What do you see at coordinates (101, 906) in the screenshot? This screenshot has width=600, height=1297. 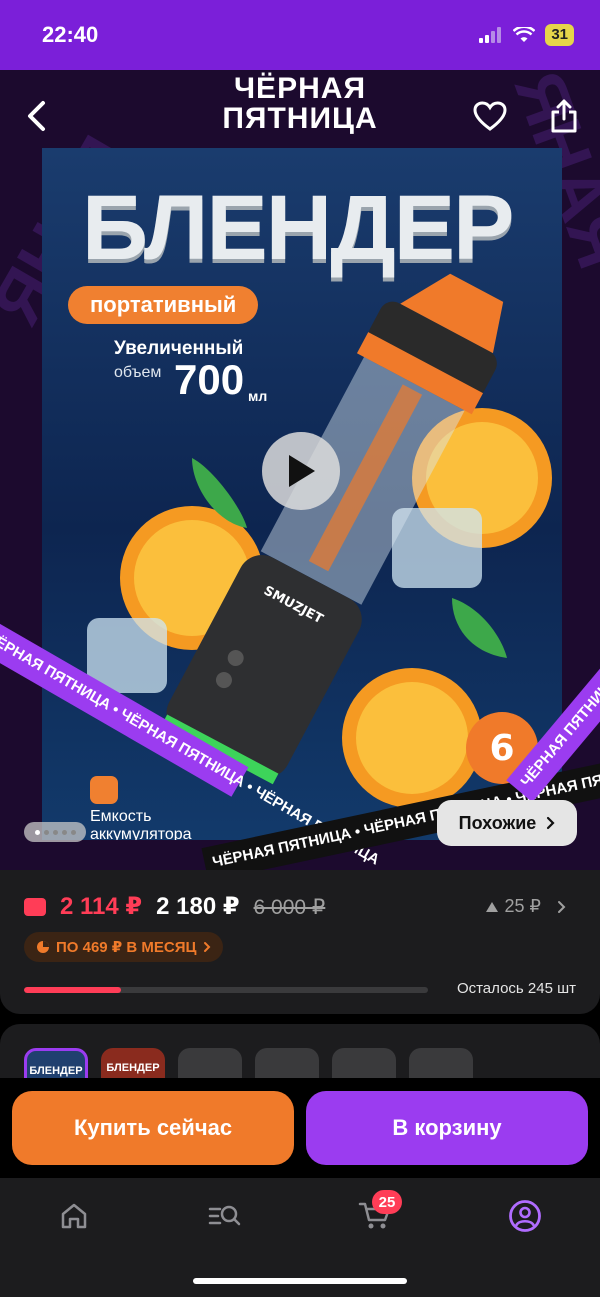 I see `card-price: 2 114 ₽` at bounding box center [101, 906].